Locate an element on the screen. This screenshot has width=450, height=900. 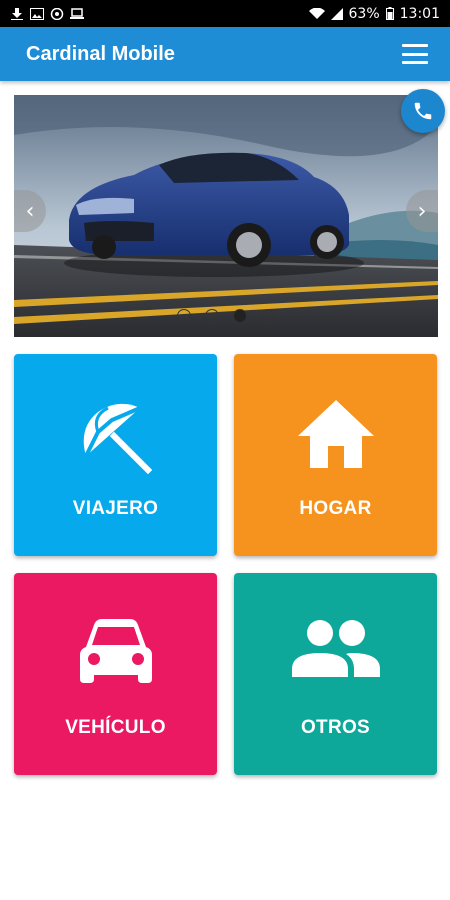
beach-umbrella-icon is located at coordinates (117, 438).